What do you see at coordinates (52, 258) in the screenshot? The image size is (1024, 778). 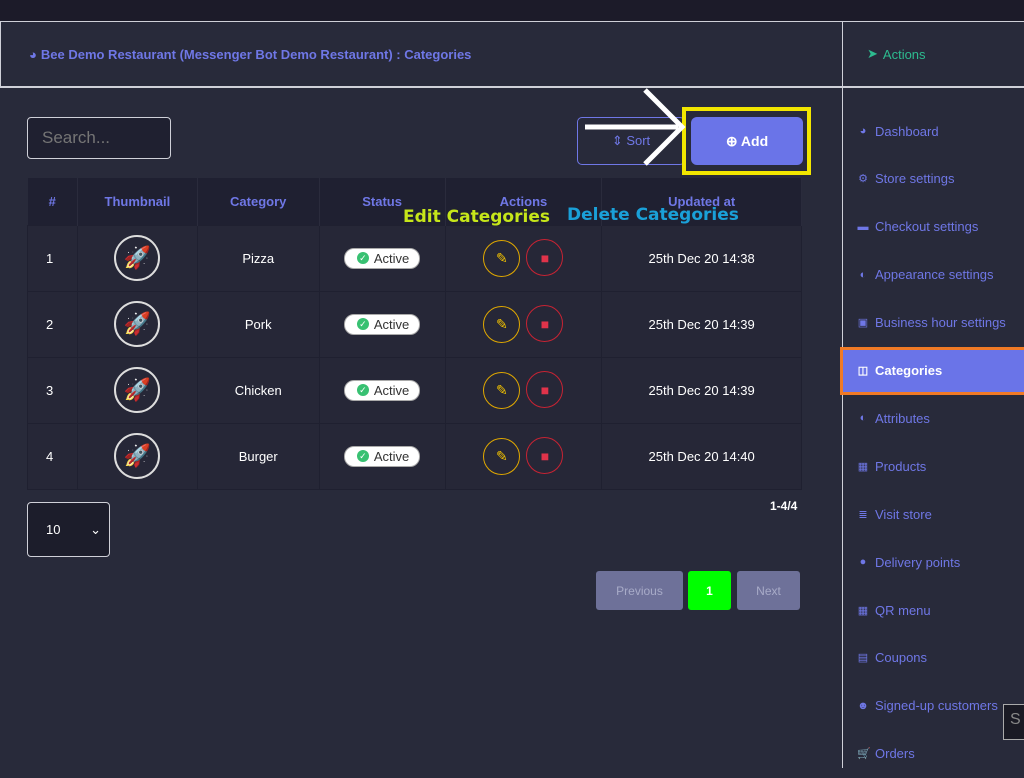 I see `row-number: 1` at bounding box center [52, 258].